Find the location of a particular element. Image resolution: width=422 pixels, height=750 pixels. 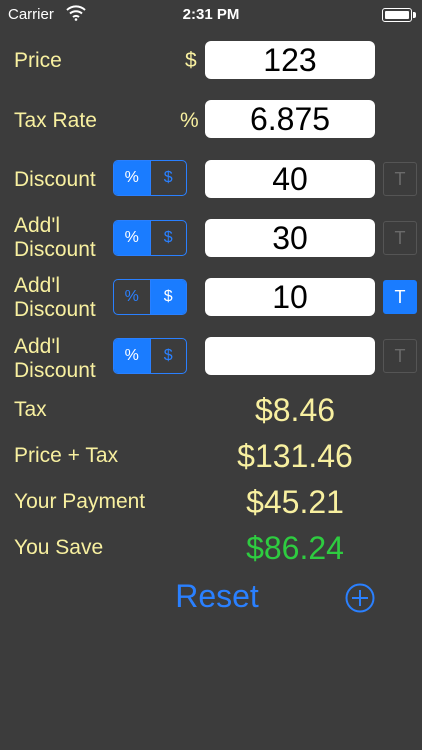

discount-input: 40 is located at coordinates (290, 179).